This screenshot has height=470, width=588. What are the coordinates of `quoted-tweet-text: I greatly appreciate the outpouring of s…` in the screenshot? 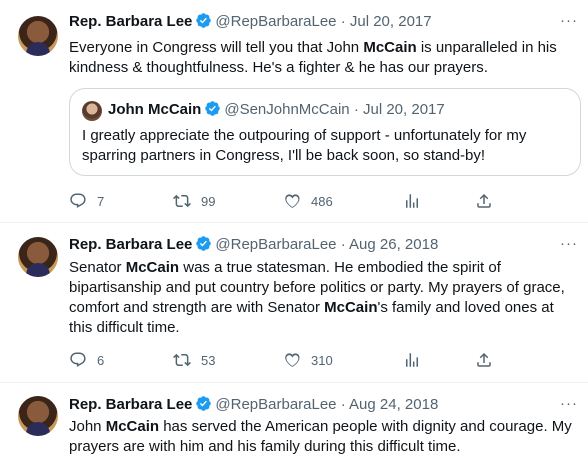 It's located at (304, 145).